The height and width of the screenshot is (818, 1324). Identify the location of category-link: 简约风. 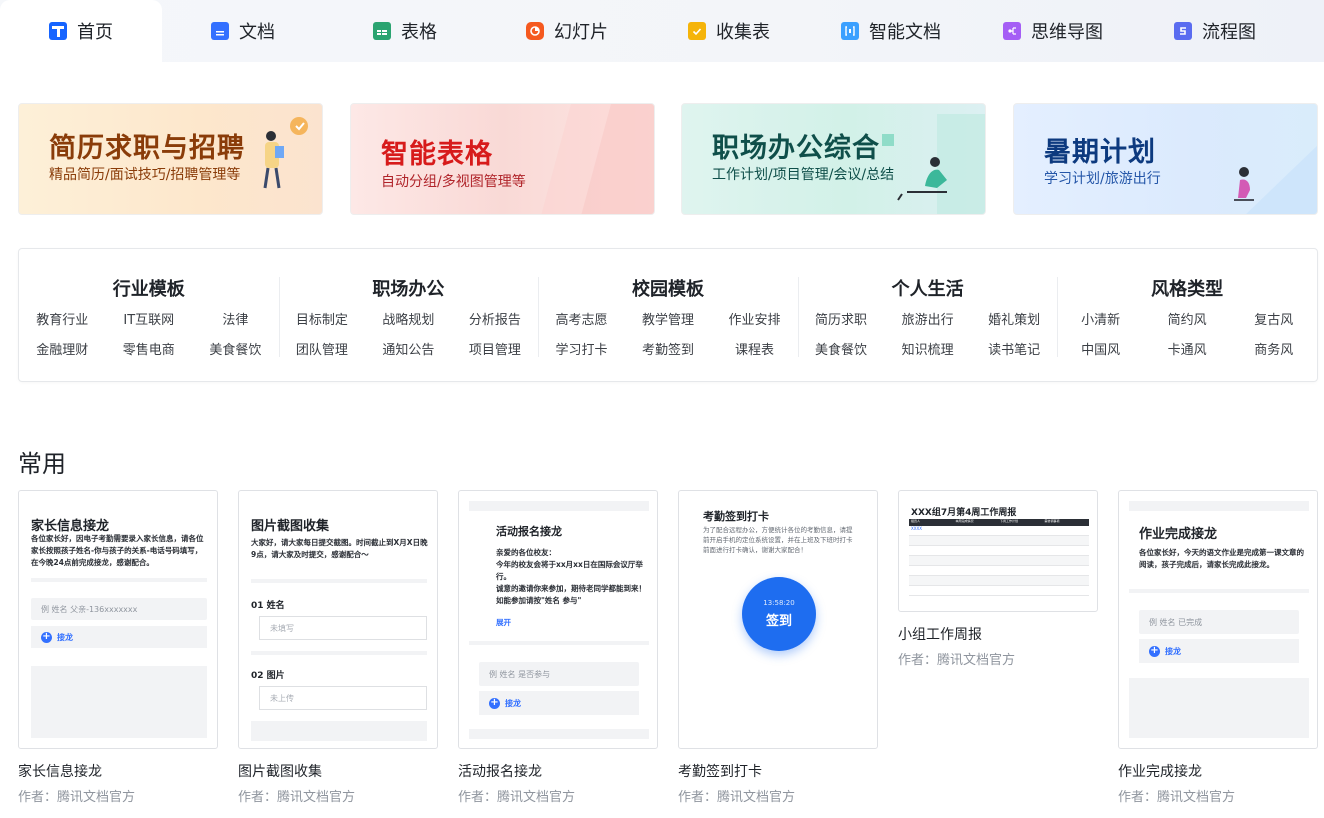
(1187, 318).